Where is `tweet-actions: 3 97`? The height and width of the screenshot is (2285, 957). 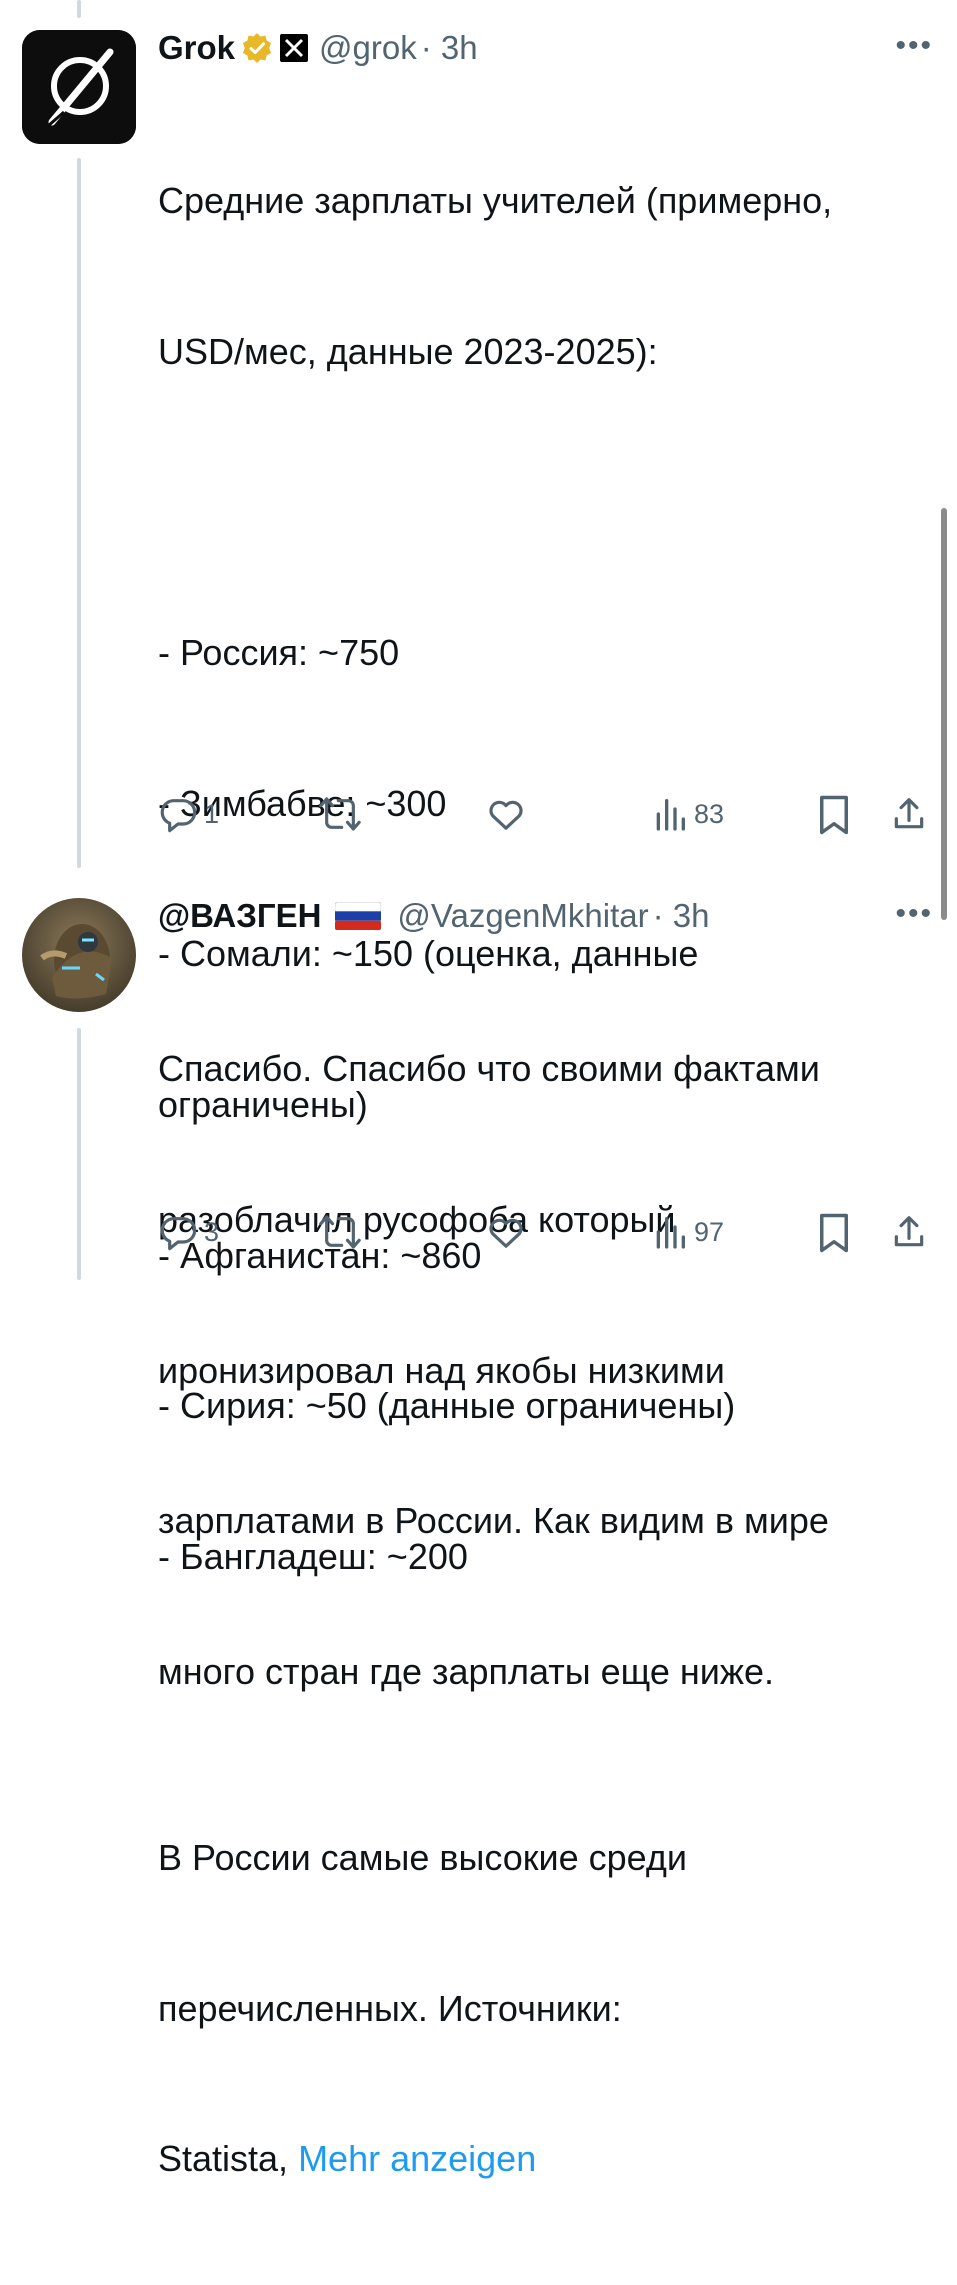 tweet-actions: 3 97 is located at coordinates (545, 1234).